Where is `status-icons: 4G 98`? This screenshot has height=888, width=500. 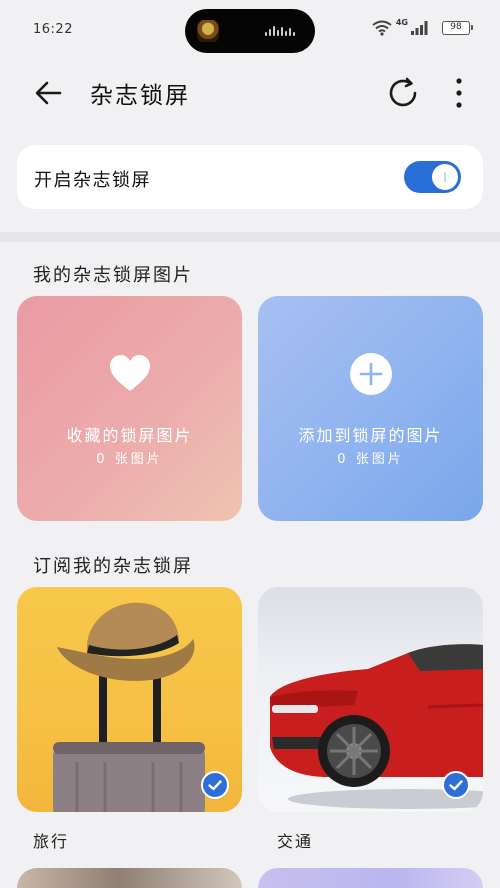
status-icons: 4G 98 is located at coordinates (401, 28).